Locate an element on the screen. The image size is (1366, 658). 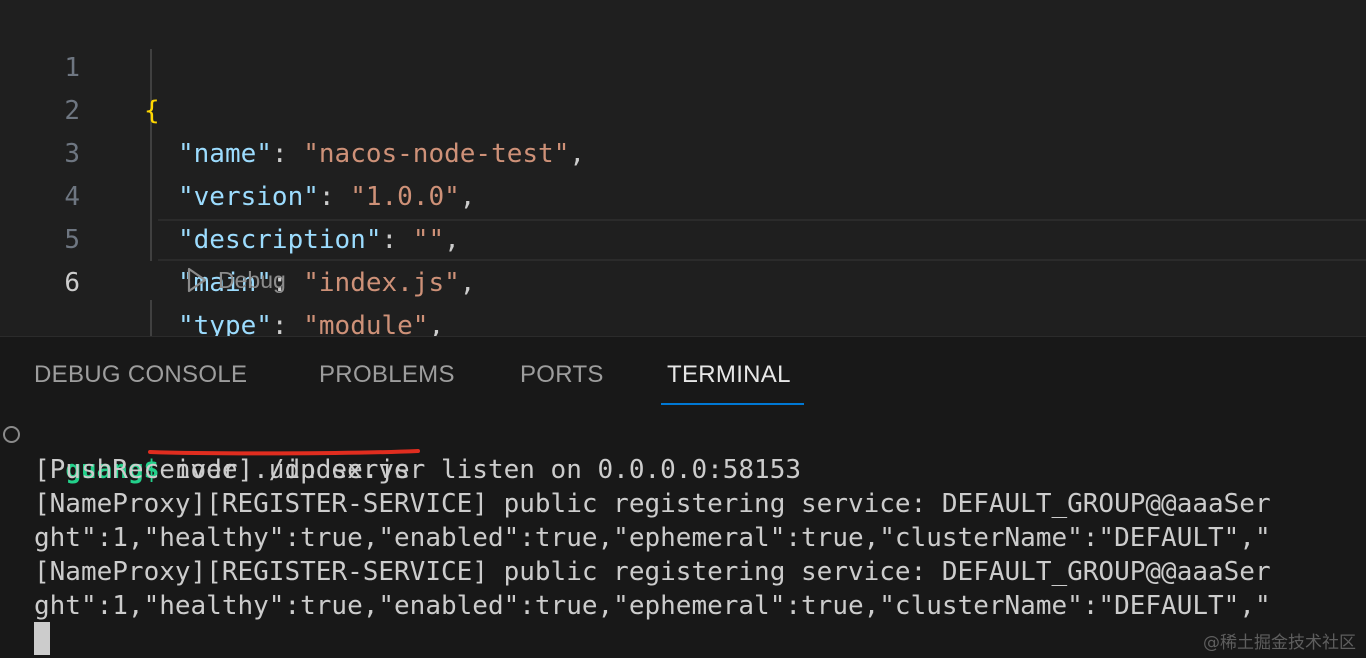
tab-terminal: TERMINAL is located at coordinates (729, 381).